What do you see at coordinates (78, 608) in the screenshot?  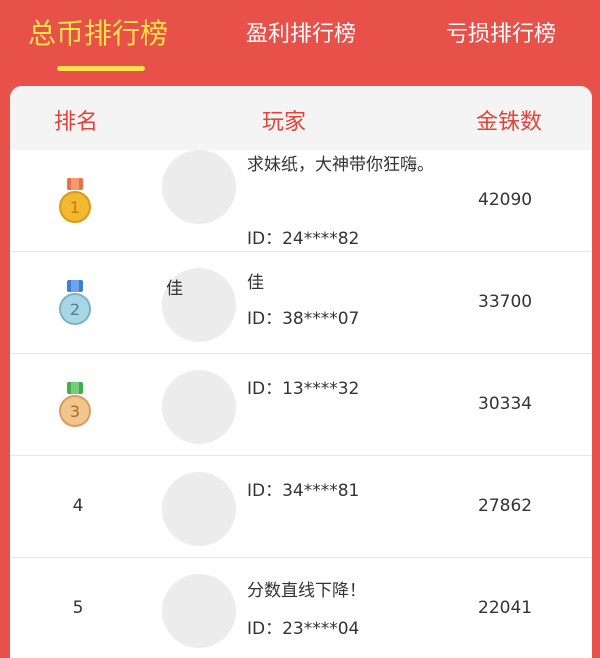 I see `rank-number: 5` at bounding box center [78, 608].